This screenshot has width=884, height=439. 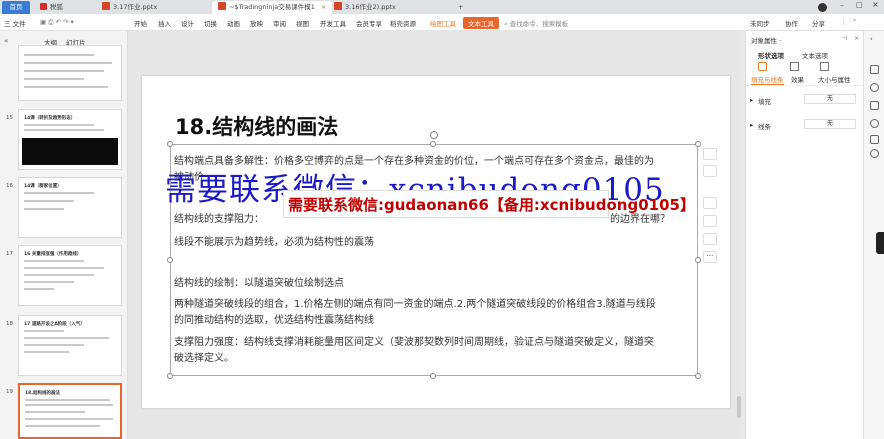 What do you see at coordinates (818, 23) in the screenshot?
I see `share-button: 分享` at bounding box center [818, 23].